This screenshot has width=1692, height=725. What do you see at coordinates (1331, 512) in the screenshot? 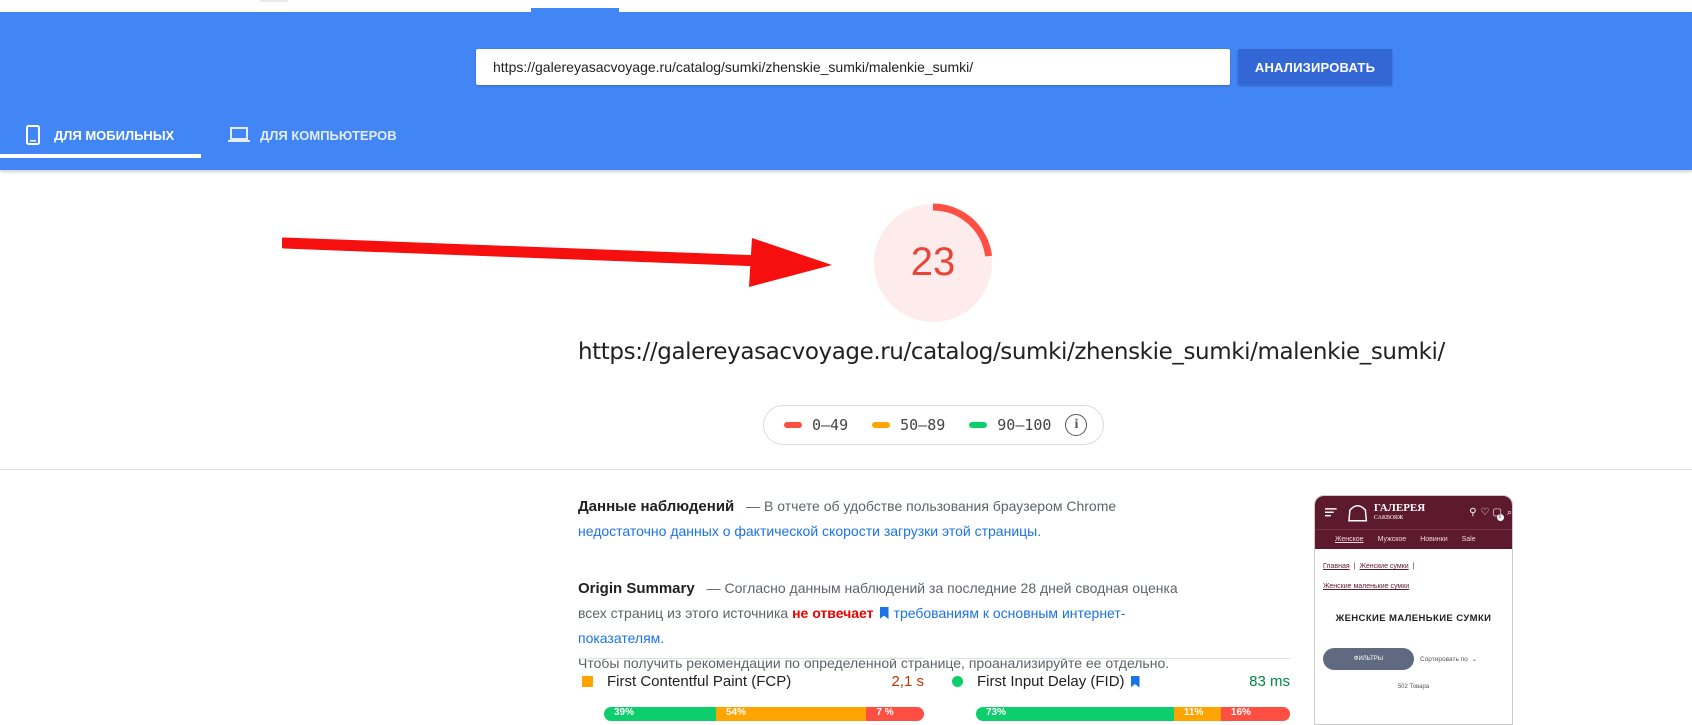
I see `menu-icon` at bounding box center [1331, 512].